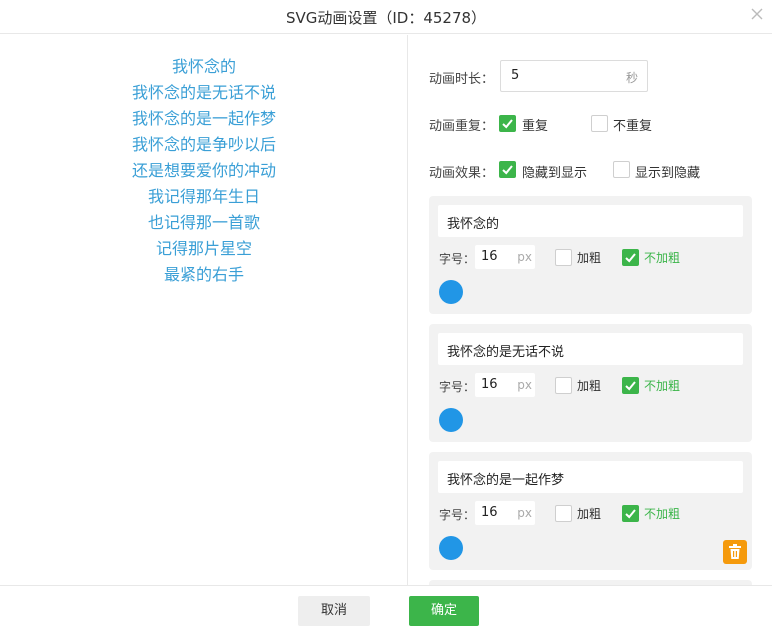 The image size is (772, 634). I want to click on confirm-button: 确定, so click(444, 611).